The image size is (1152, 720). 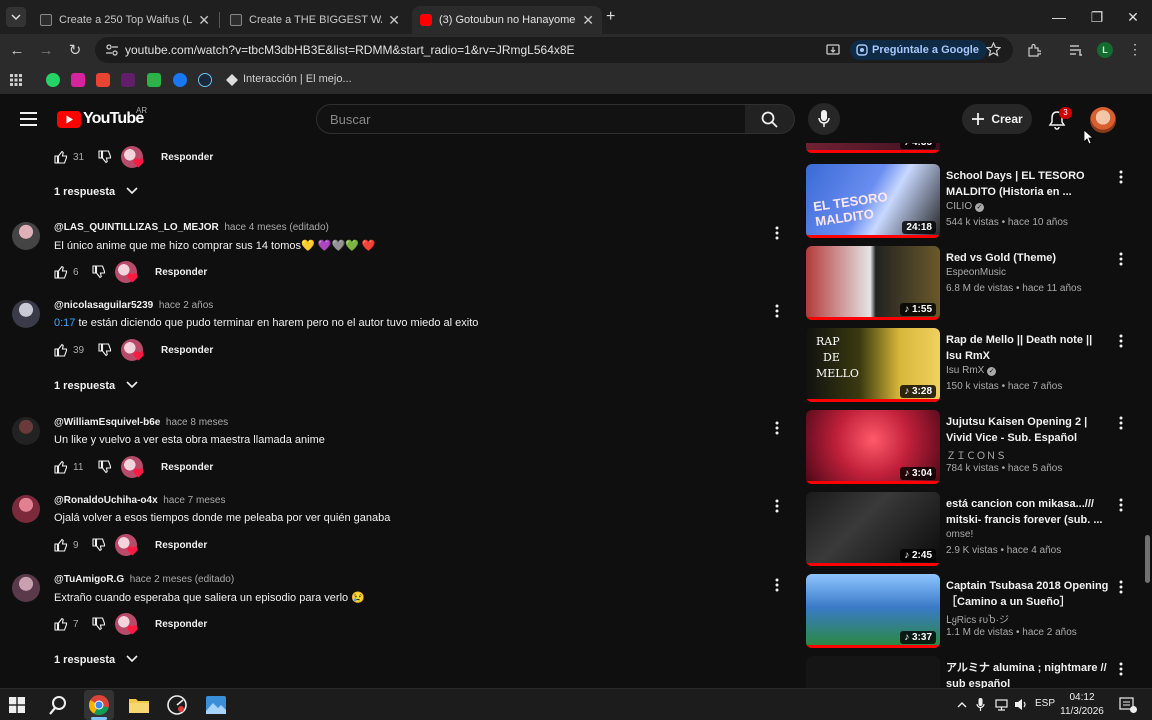 I want to click on taskbar-clock: 04:12 11/3/2026, so click(x=1082, y=705).